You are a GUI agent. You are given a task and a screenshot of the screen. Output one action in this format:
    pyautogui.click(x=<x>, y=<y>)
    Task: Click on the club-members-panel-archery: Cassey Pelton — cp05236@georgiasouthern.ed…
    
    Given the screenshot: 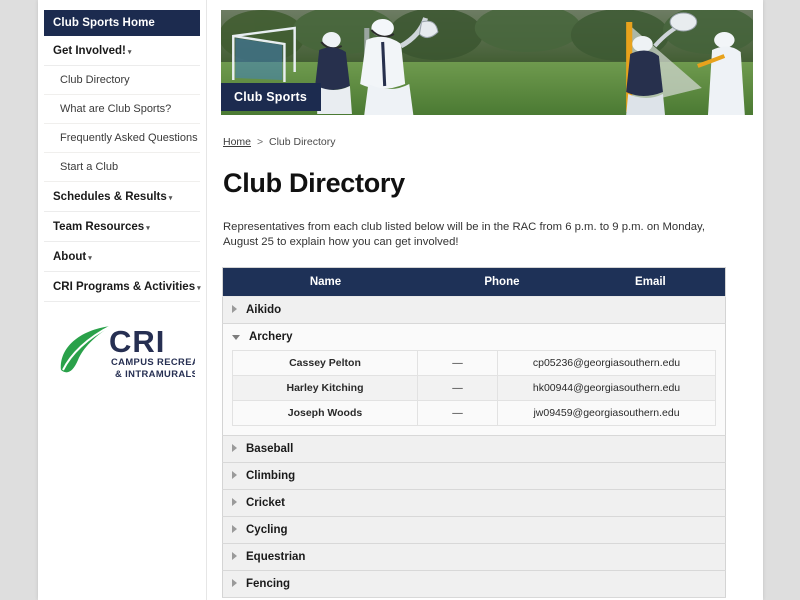 What is the action you would take?
    pyautogui.click(x=474, y=393)
    